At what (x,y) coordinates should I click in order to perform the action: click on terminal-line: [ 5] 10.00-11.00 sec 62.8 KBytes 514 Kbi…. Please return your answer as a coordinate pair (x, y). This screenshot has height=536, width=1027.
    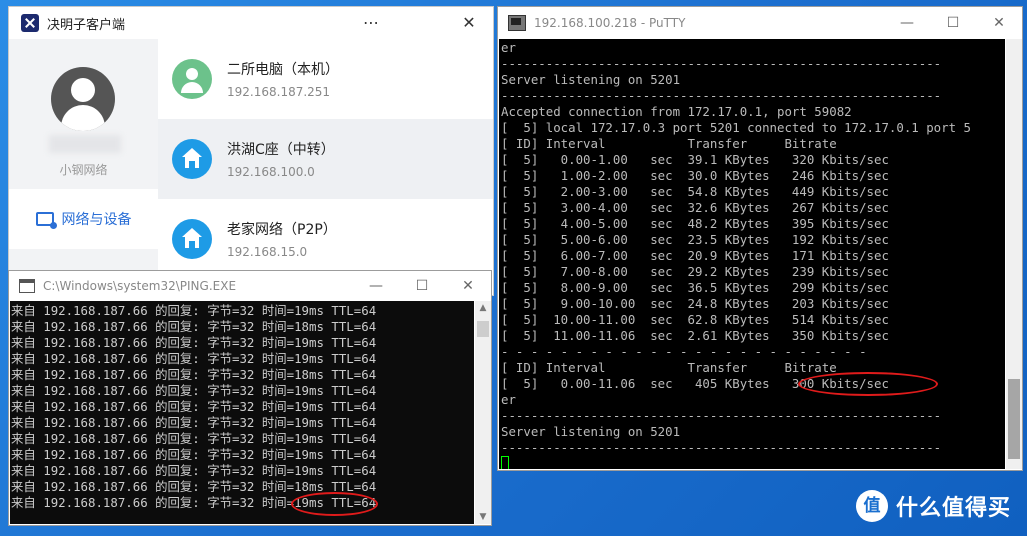
    Looking at the image, I should click on (695, 319).